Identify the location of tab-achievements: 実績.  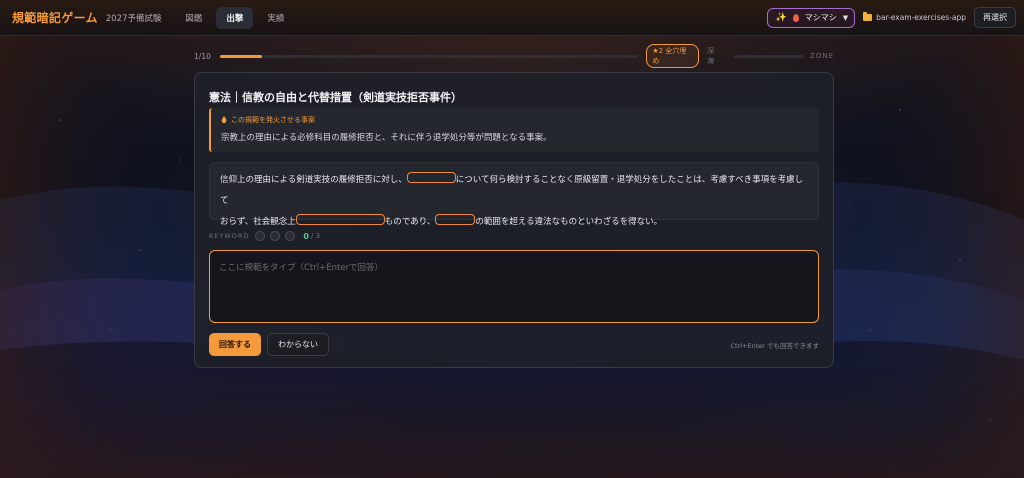
(275, 18).